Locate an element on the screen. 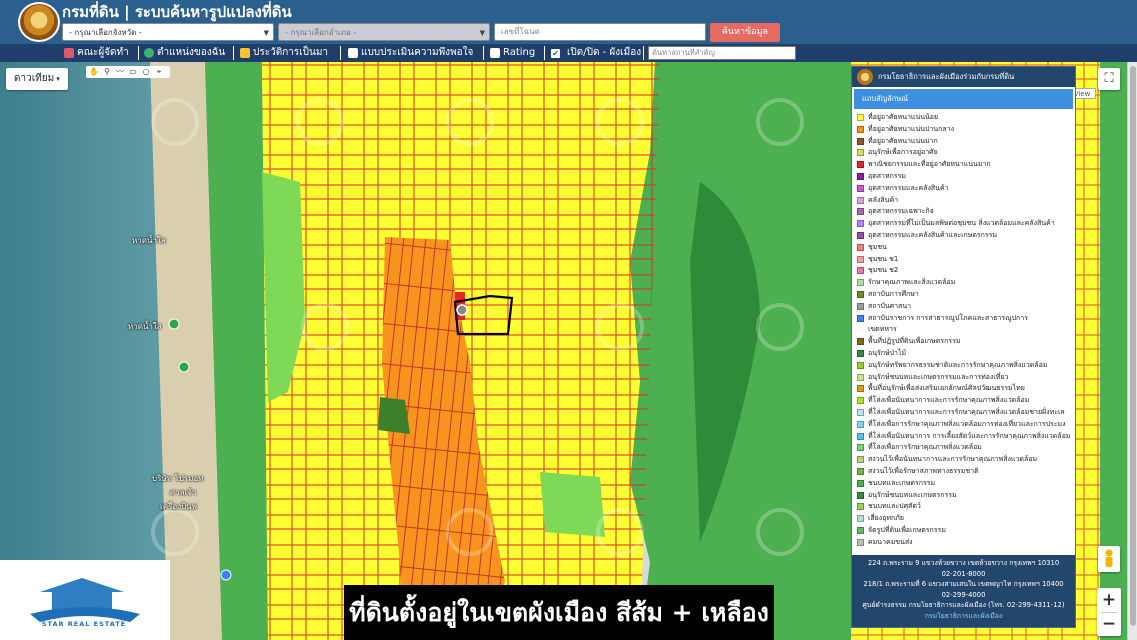 Image resolution: width=1137 pixels, height=640 pixels. rectangle-icon: ▭ is located at coordinates (133, 72).